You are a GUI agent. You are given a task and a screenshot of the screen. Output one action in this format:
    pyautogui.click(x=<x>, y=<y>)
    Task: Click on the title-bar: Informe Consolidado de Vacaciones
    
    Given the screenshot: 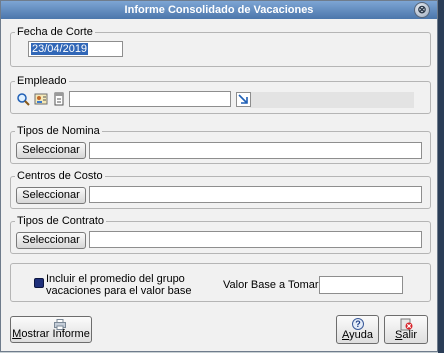 What is the action you would take?
    pyautogui.click(x=219, y=10)
    